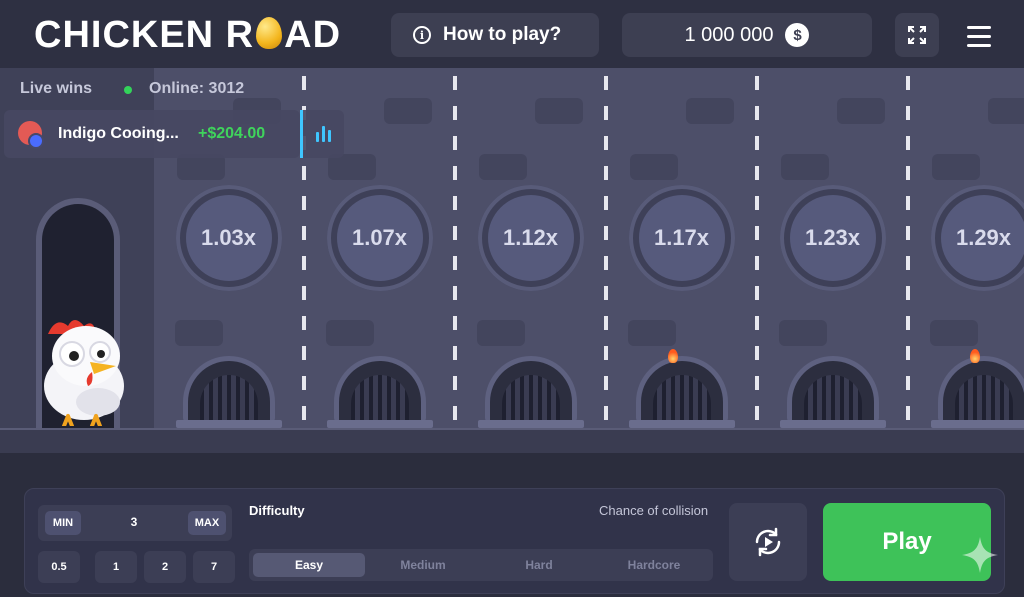 This screenshot has width=1024, height=597. Describe the element at coordinates (317, 137) in the screenshot. I see `bar-chart-icon` at that location.